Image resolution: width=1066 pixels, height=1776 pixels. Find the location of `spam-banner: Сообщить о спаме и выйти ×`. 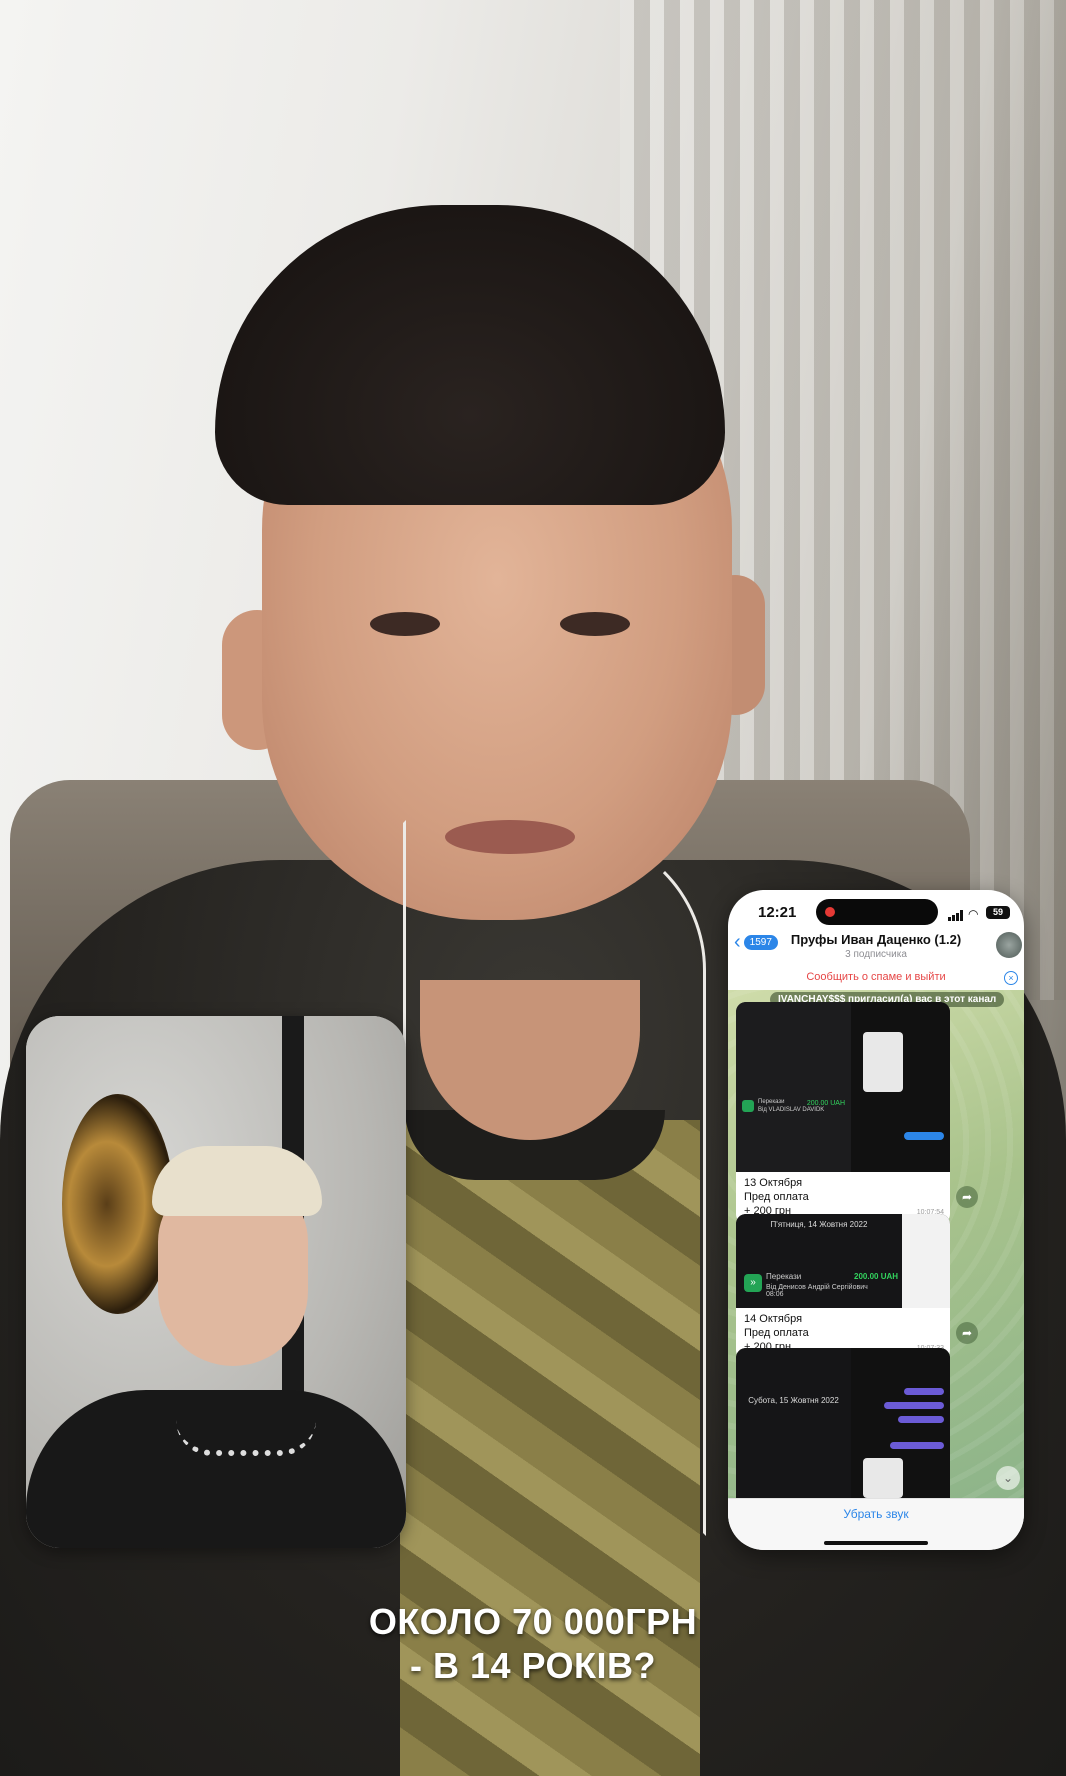

spam-banner: Сообщить о спаме и выйти × is located at coordinates (876, 978).